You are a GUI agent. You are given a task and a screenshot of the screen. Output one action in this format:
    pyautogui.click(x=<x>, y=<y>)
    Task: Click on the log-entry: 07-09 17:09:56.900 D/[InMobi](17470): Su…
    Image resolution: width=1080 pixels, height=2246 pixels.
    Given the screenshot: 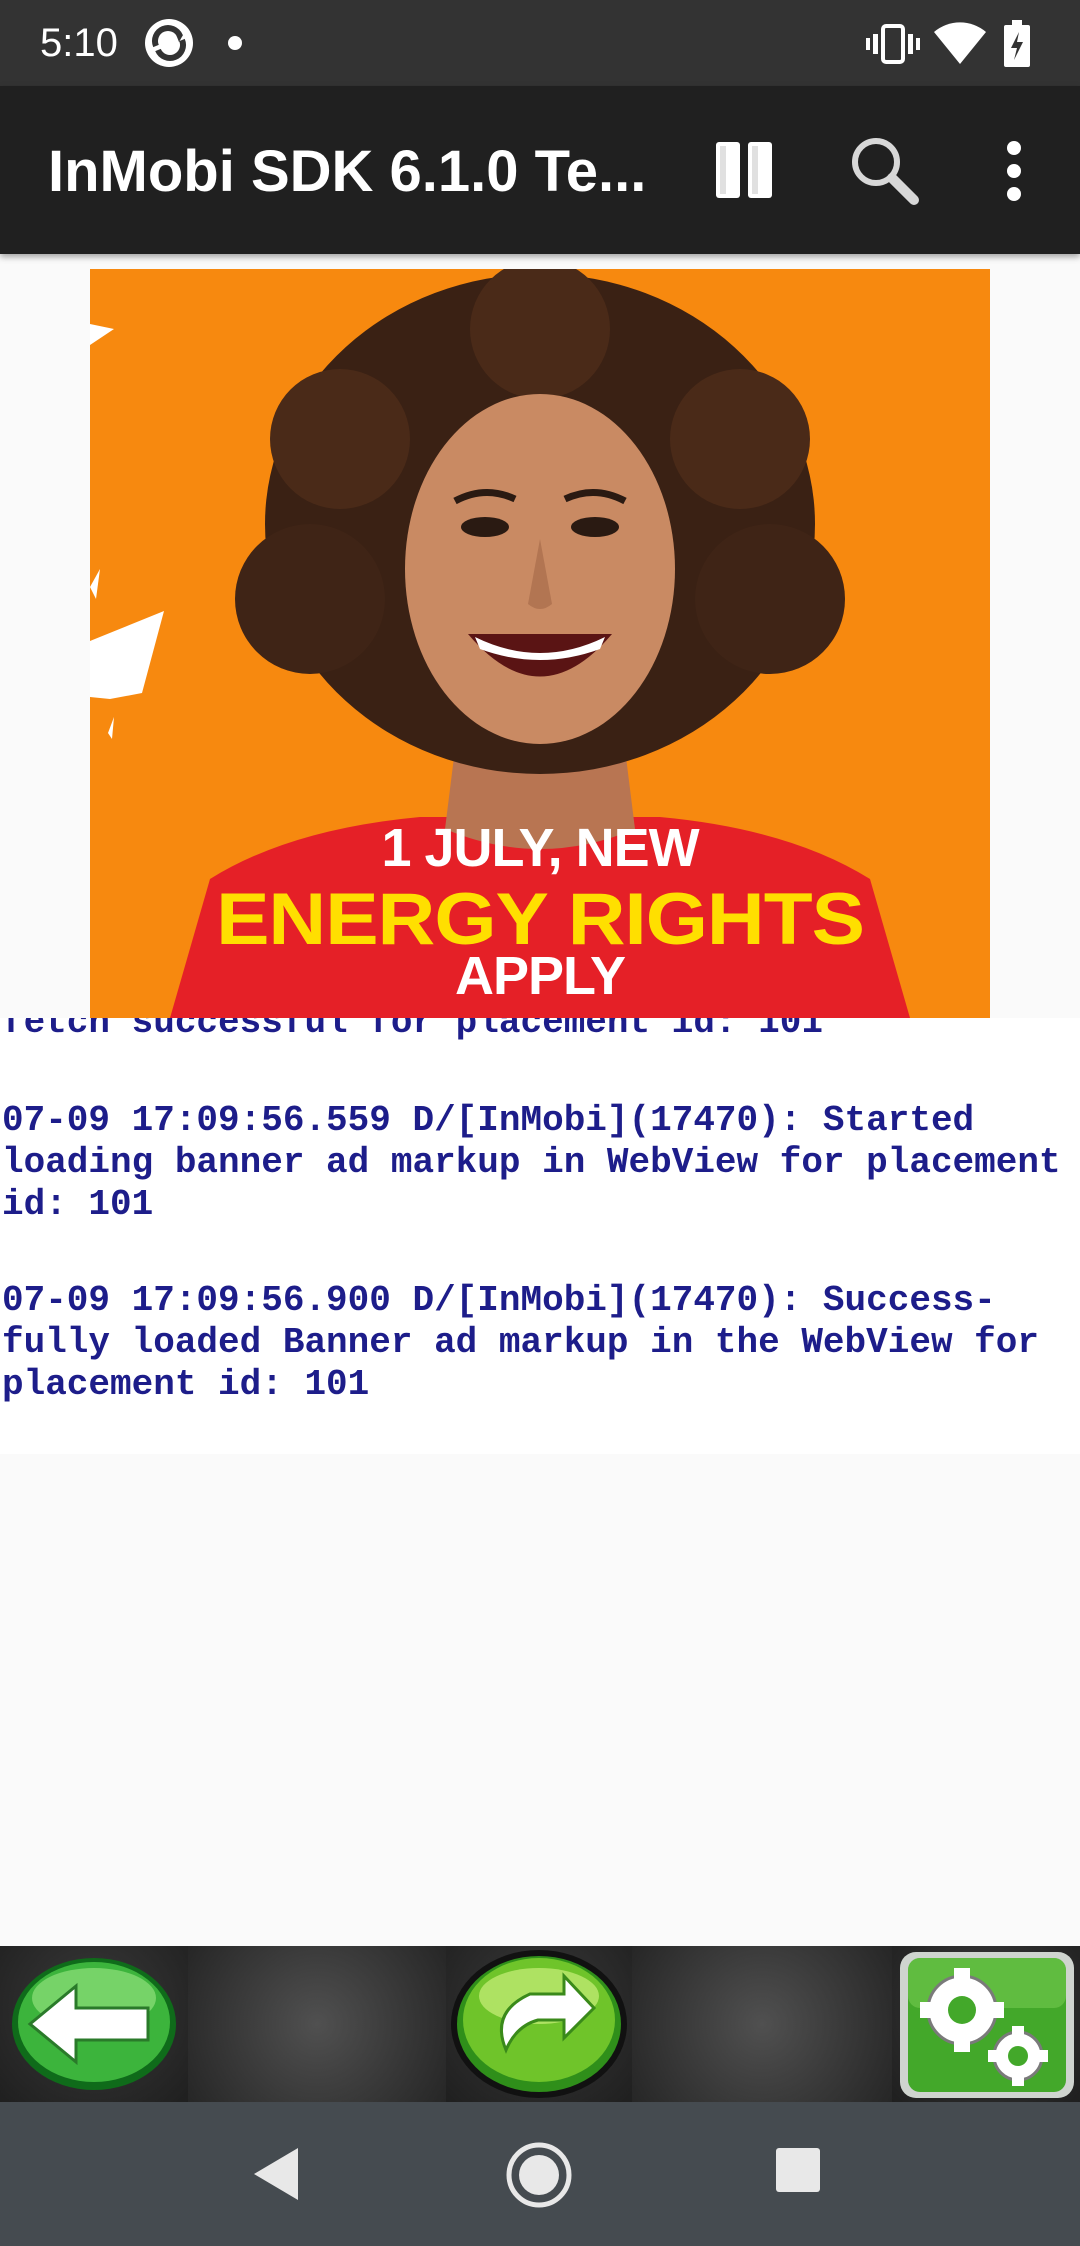 What is the action you would take?
    pyautogui.click(x=531, y=1342)
    